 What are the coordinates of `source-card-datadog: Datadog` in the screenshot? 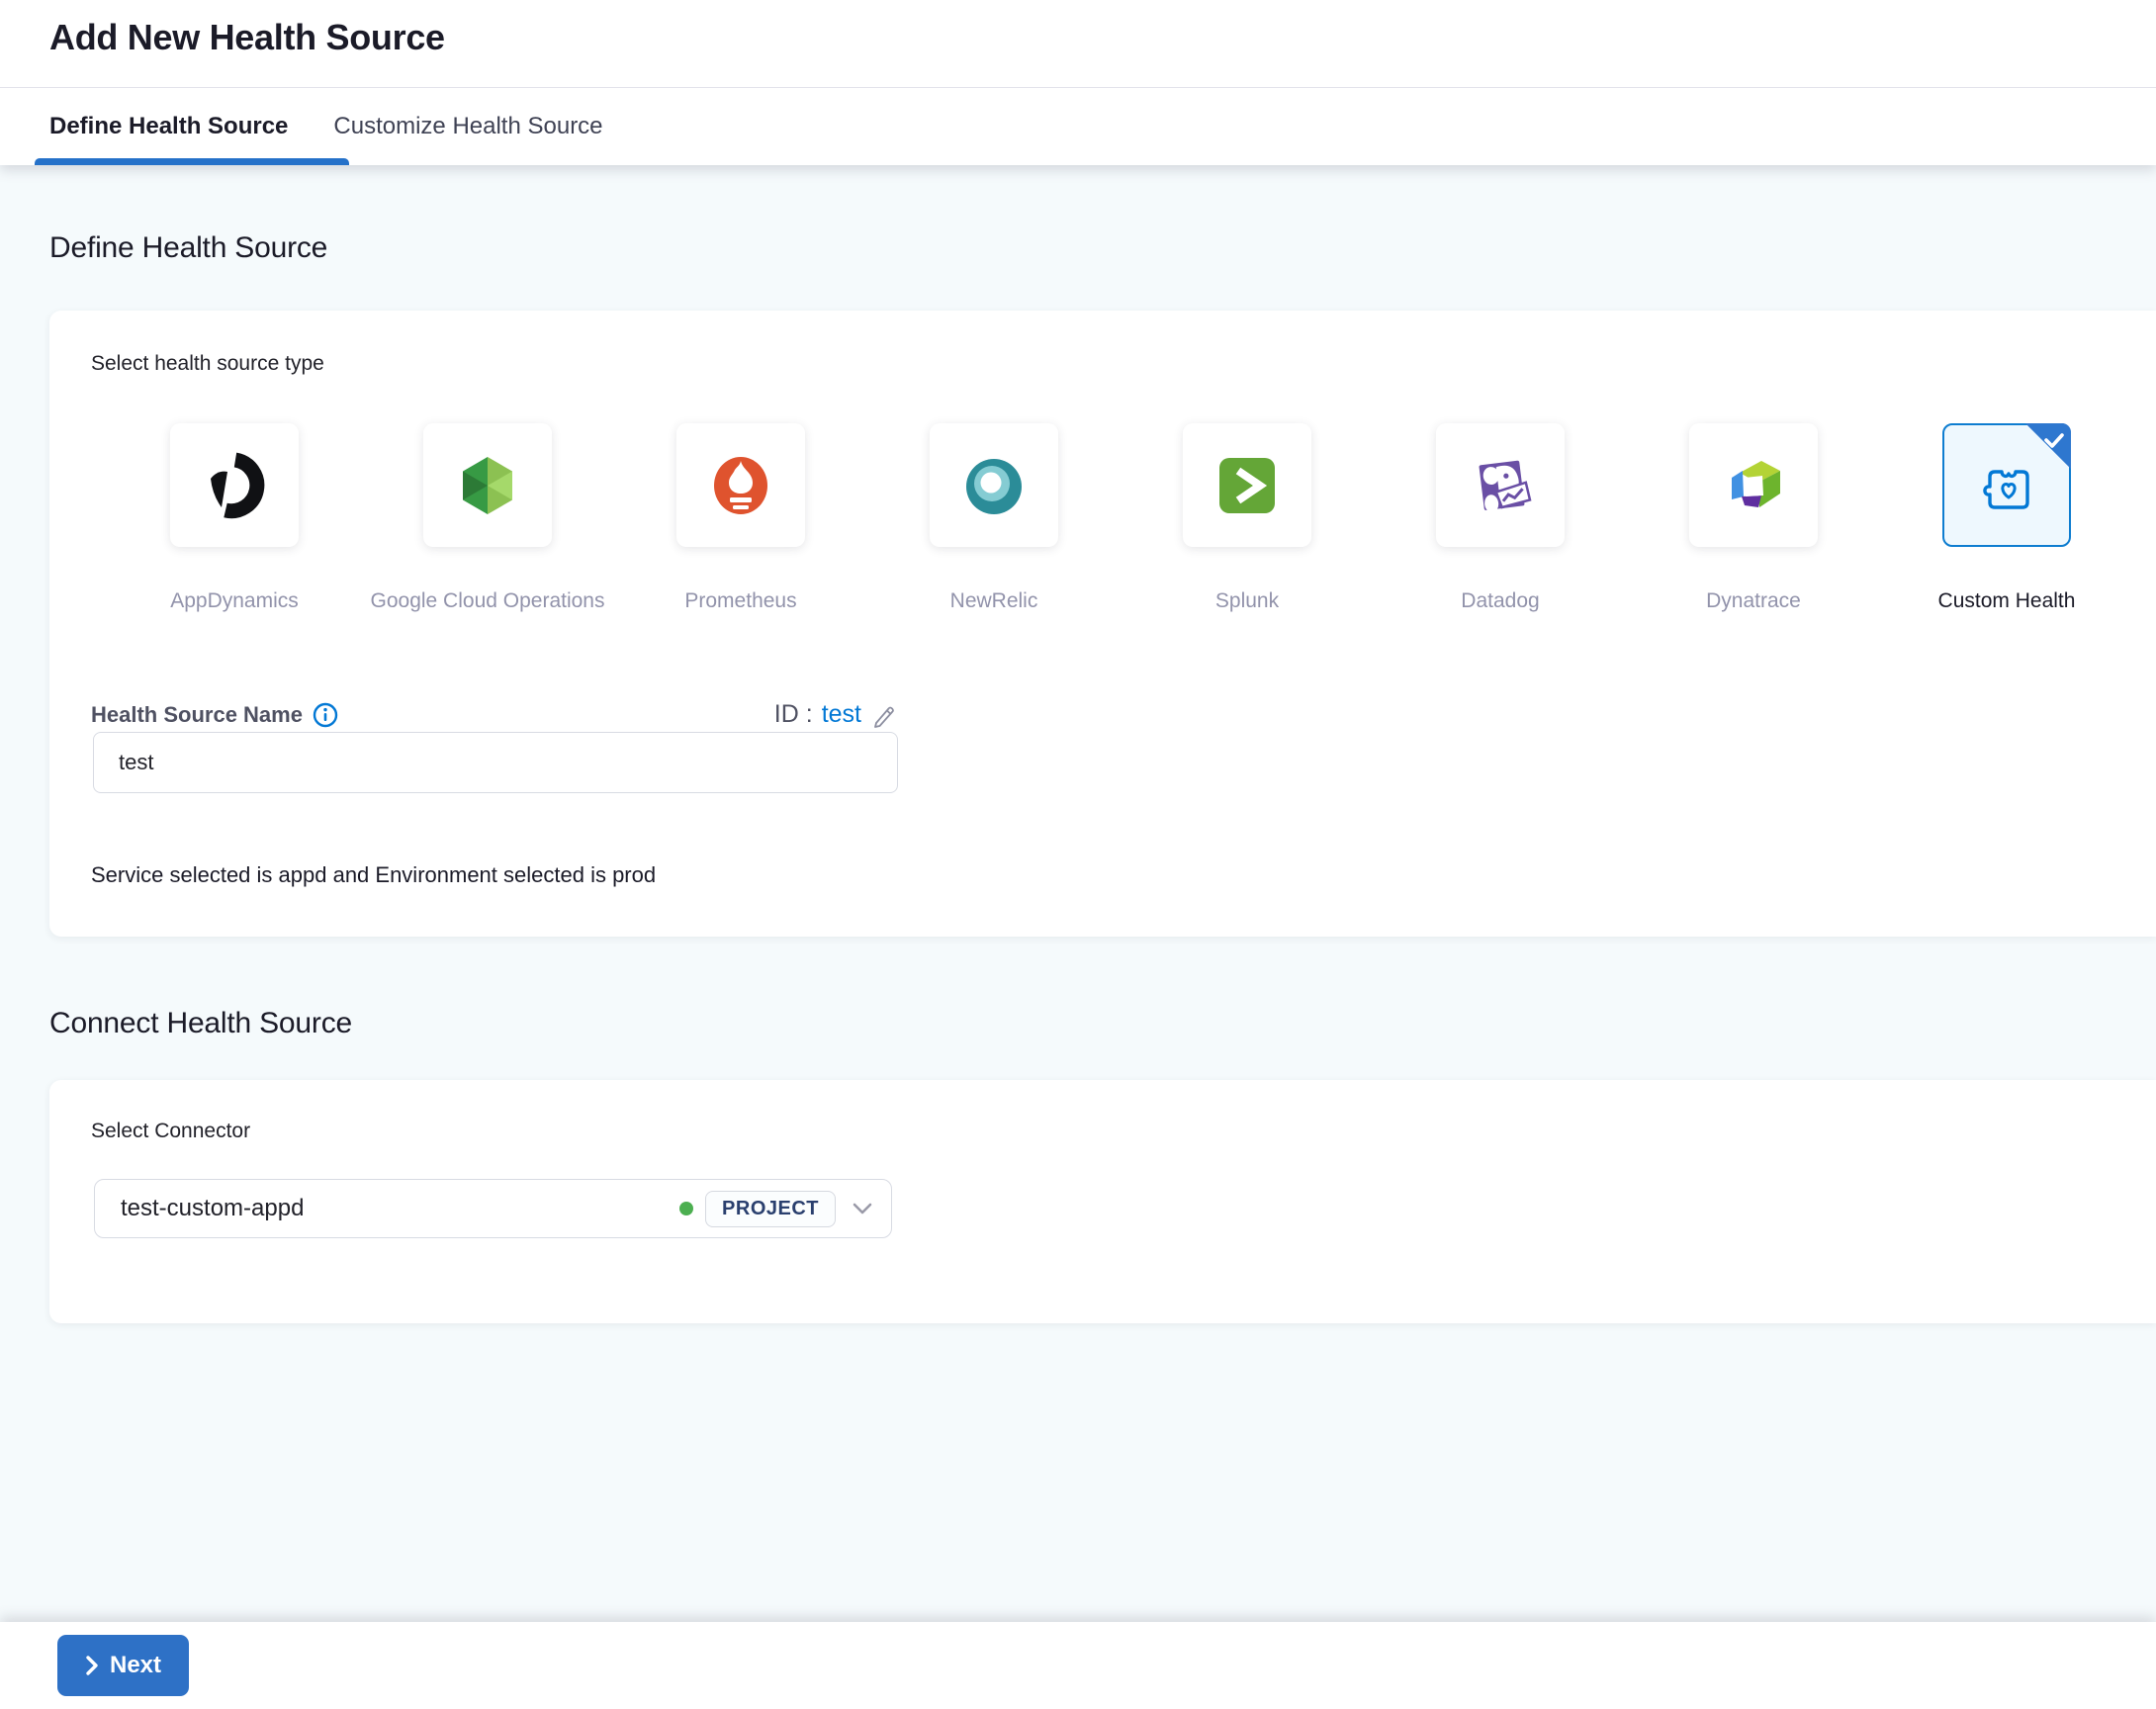 It's located at (1500, 522).